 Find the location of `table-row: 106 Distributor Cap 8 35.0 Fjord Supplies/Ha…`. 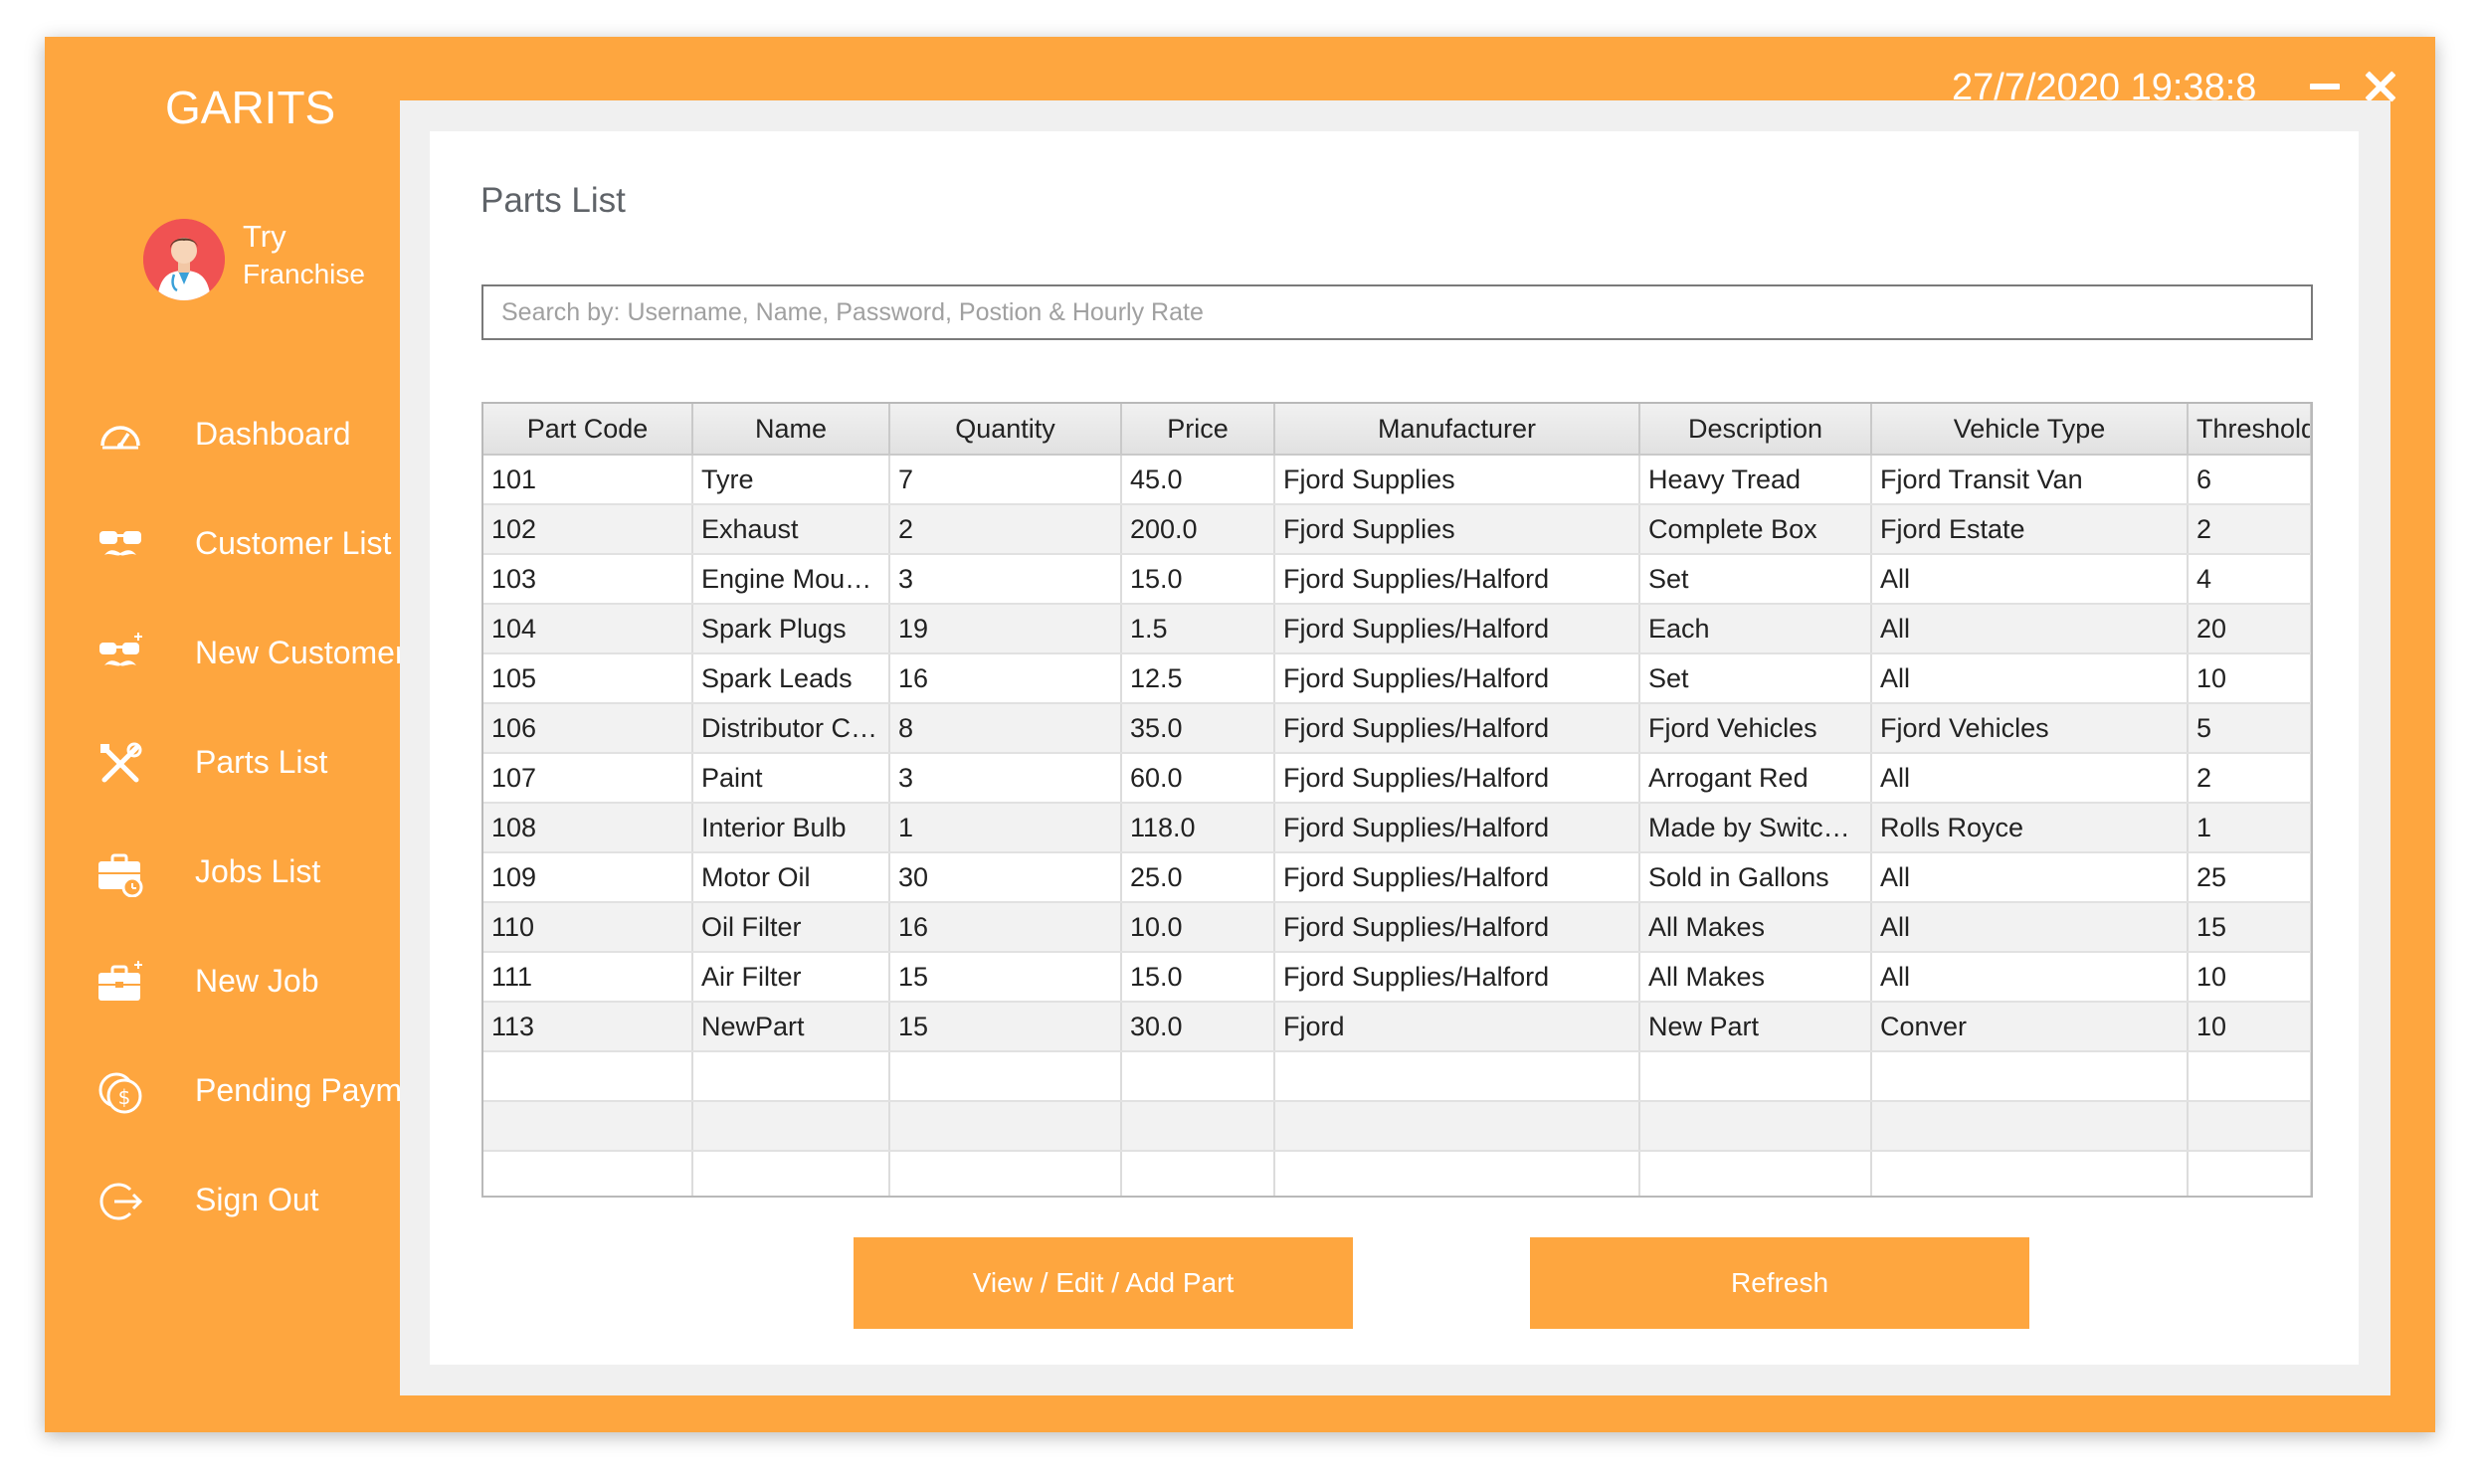

table-row: 106 Distributor Cap 8 35.0 Fjord Supplies/Ha… is located at coordinates (1397, 728).